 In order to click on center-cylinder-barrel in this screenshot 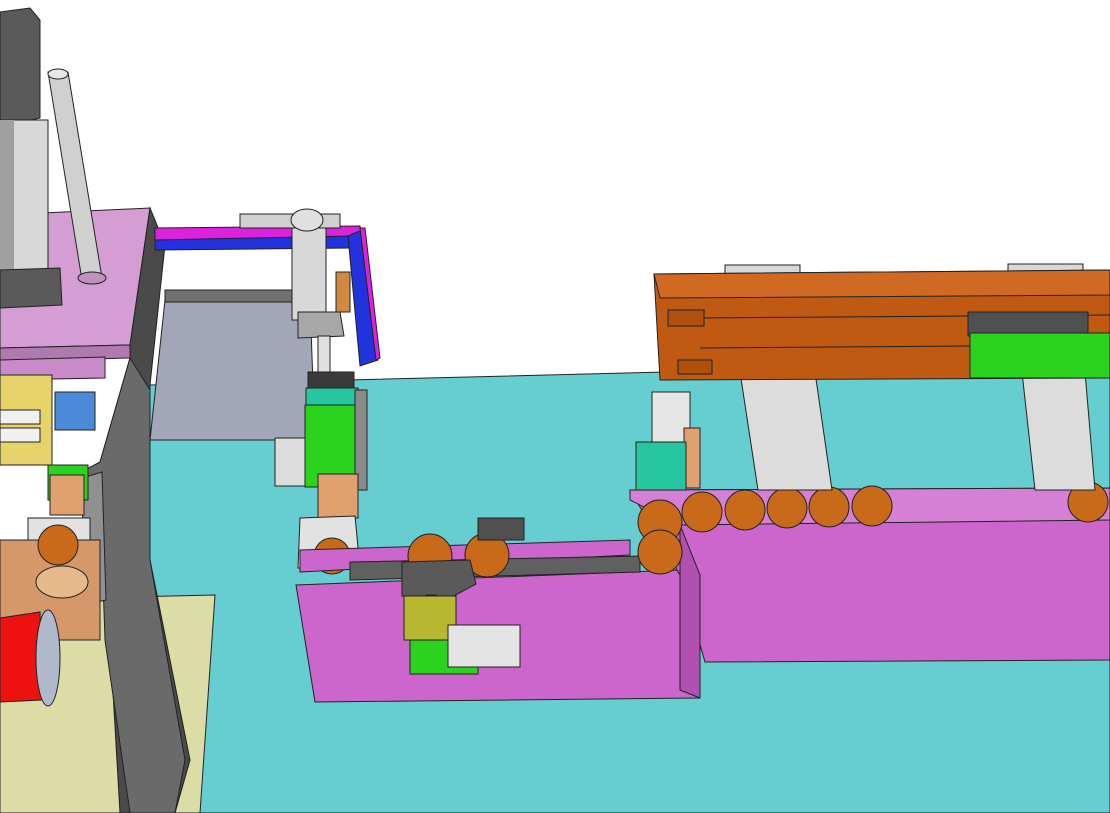, I will do `click(309, 274)`.